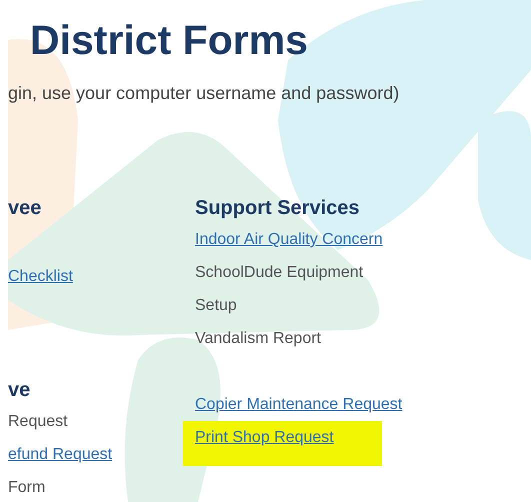 The width and height of the screenshot is (531, 502). What do you see at coordinates (264, 437) in the screenshot?
I see `form-link: Print Shop Request` at bounding box center [264, 437].